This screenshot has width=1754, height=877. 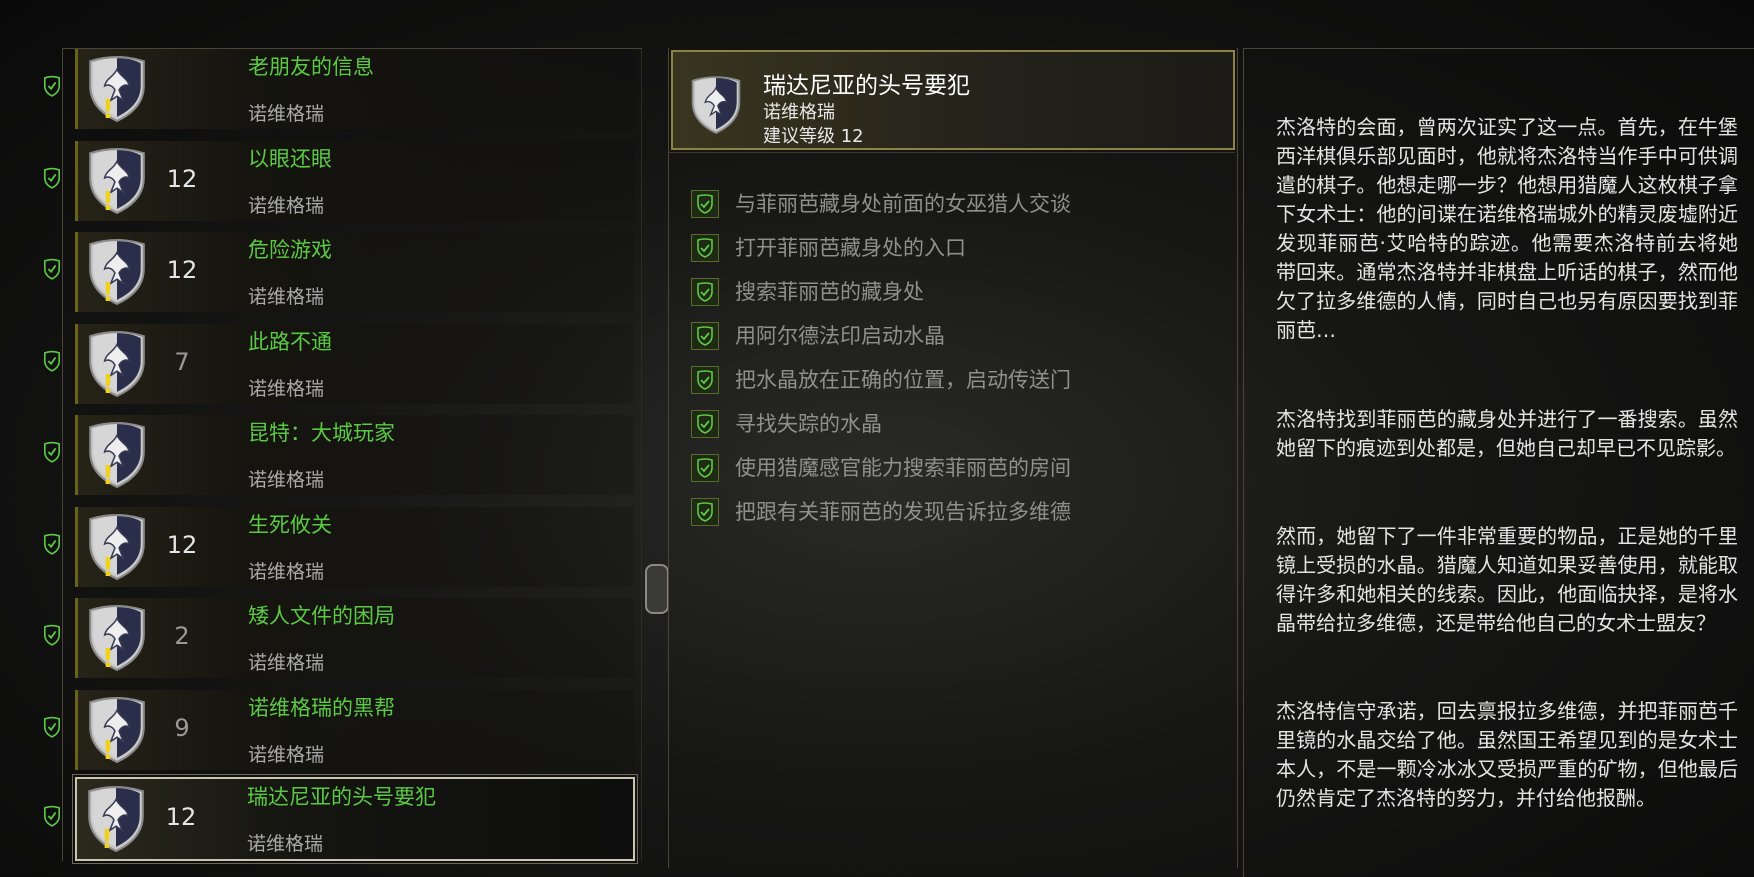 What do you see at coordinates (321, 433) in the screenshot?
I see `quest-title: 昆特：大城玩家` at bounding box center [321, 433].